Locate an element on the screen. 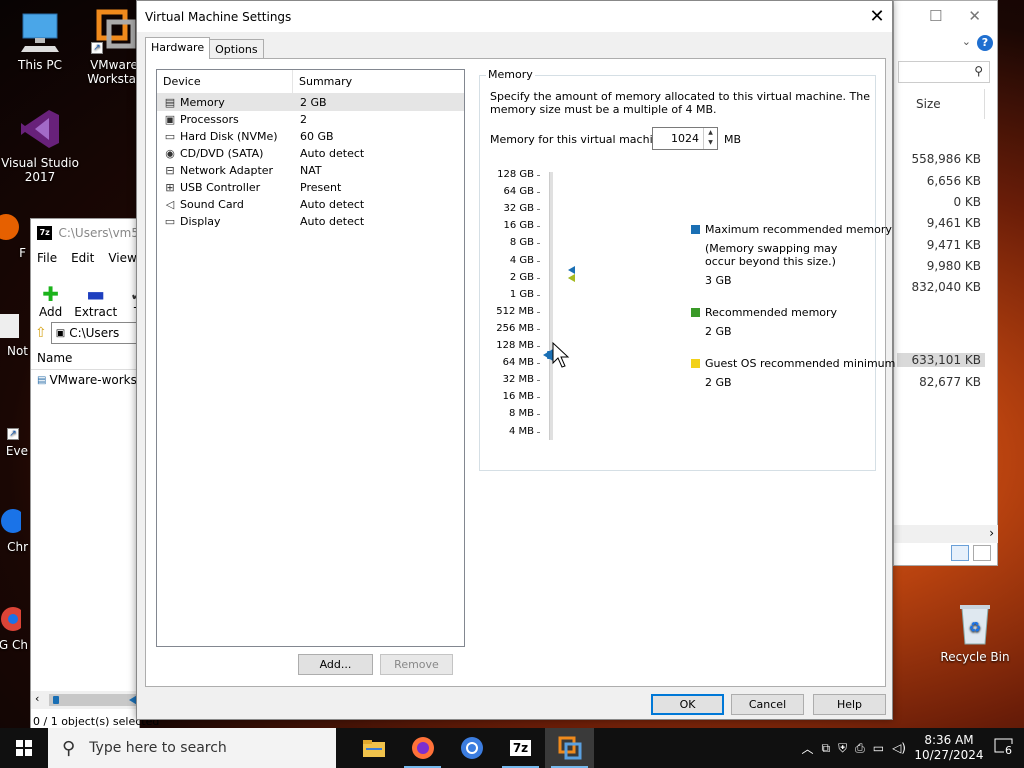 Image resolution: width=1024 pixels, height=768 pixels. notification-button: 6 is located at coordinates (1005, 748).